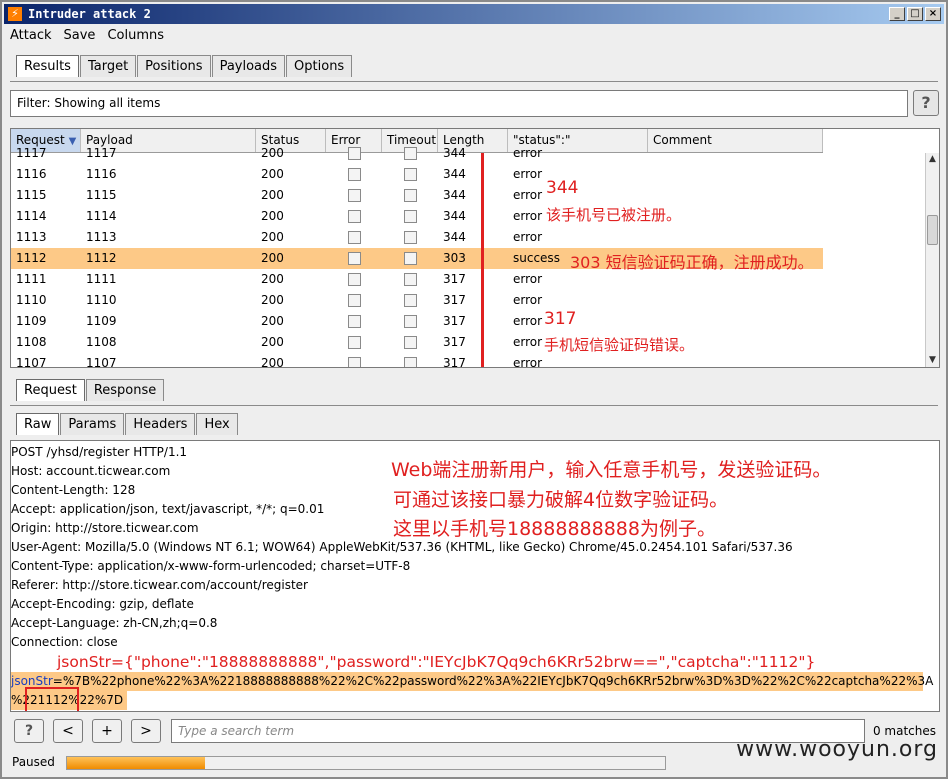 The width and height of the screenshot is (948, 779). I want to click on watermark: www.wooyun.org, so click(837, 749).